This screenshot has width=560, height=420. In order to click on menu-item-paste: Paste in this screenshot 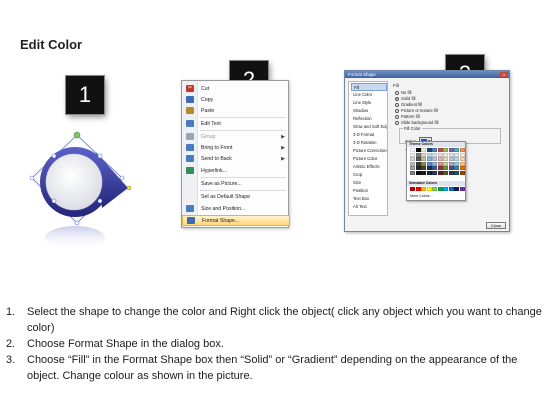, I will do `click(236, 110)`.